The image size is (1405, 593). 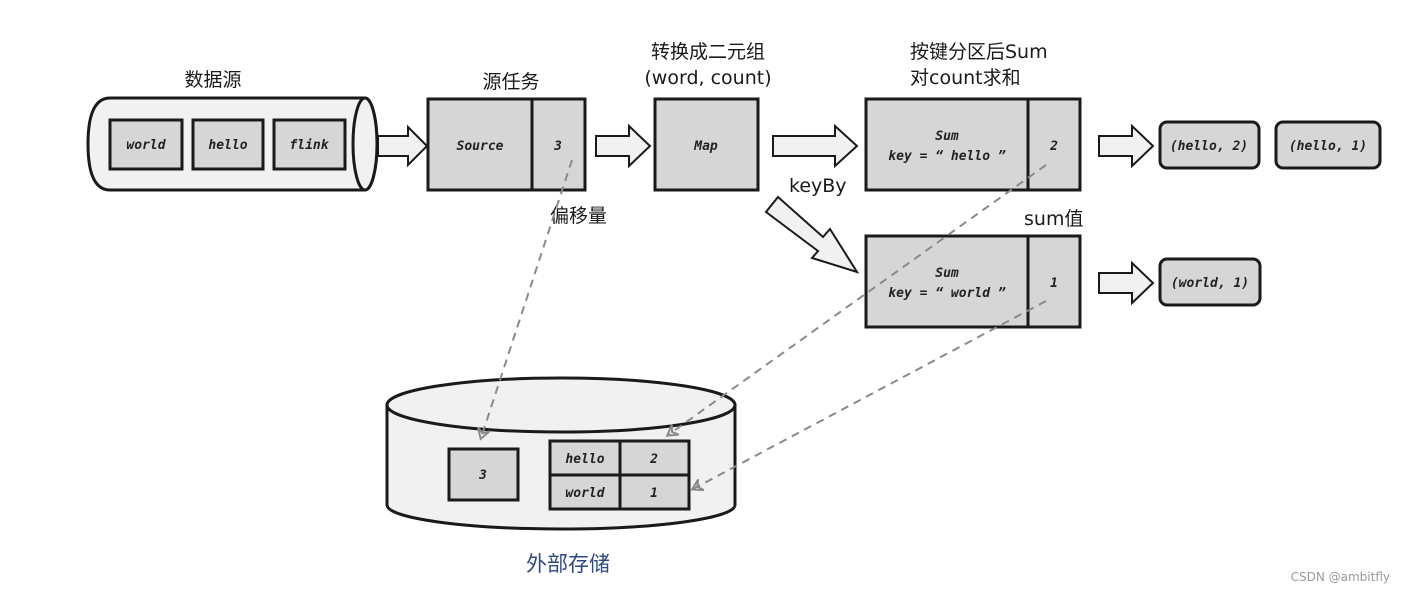 I want to click on map-title-line2: (word, count), so click(x=707, y=78).